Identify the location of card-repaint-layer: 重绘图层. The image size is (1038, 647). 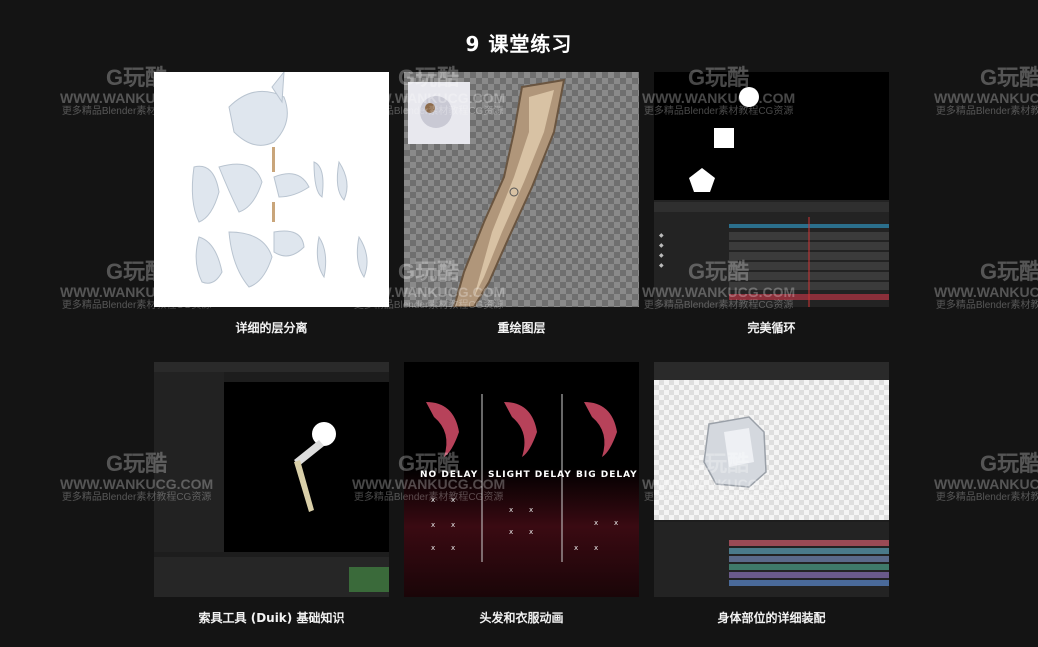
(521, 204).